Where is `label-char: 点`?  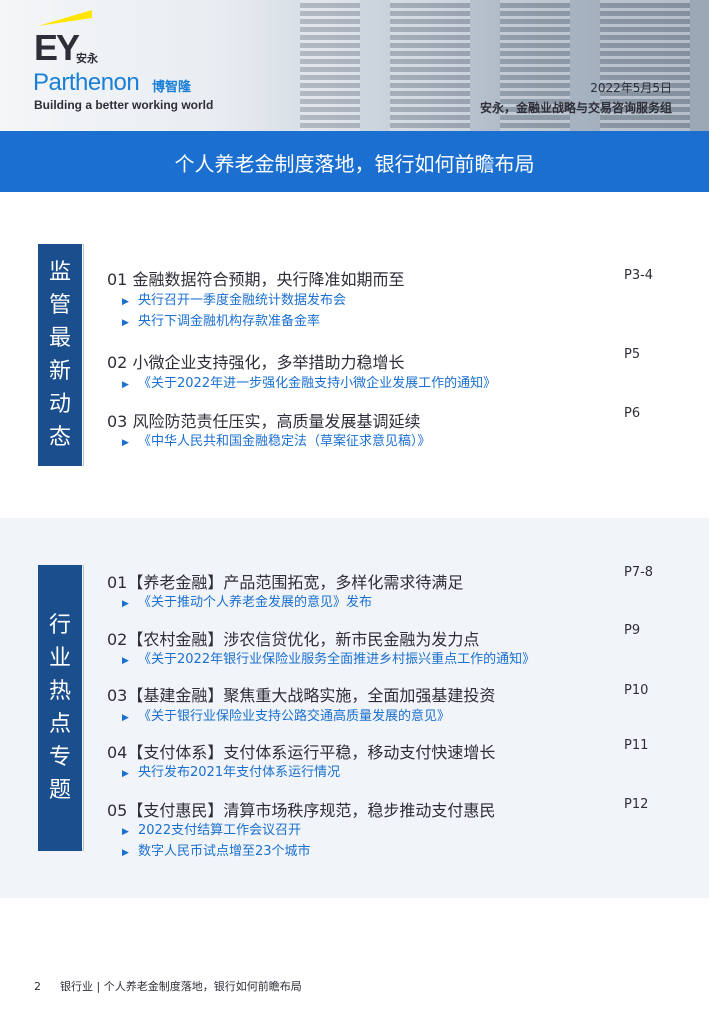 label-char: 点 is located at coordinates (59, 724).